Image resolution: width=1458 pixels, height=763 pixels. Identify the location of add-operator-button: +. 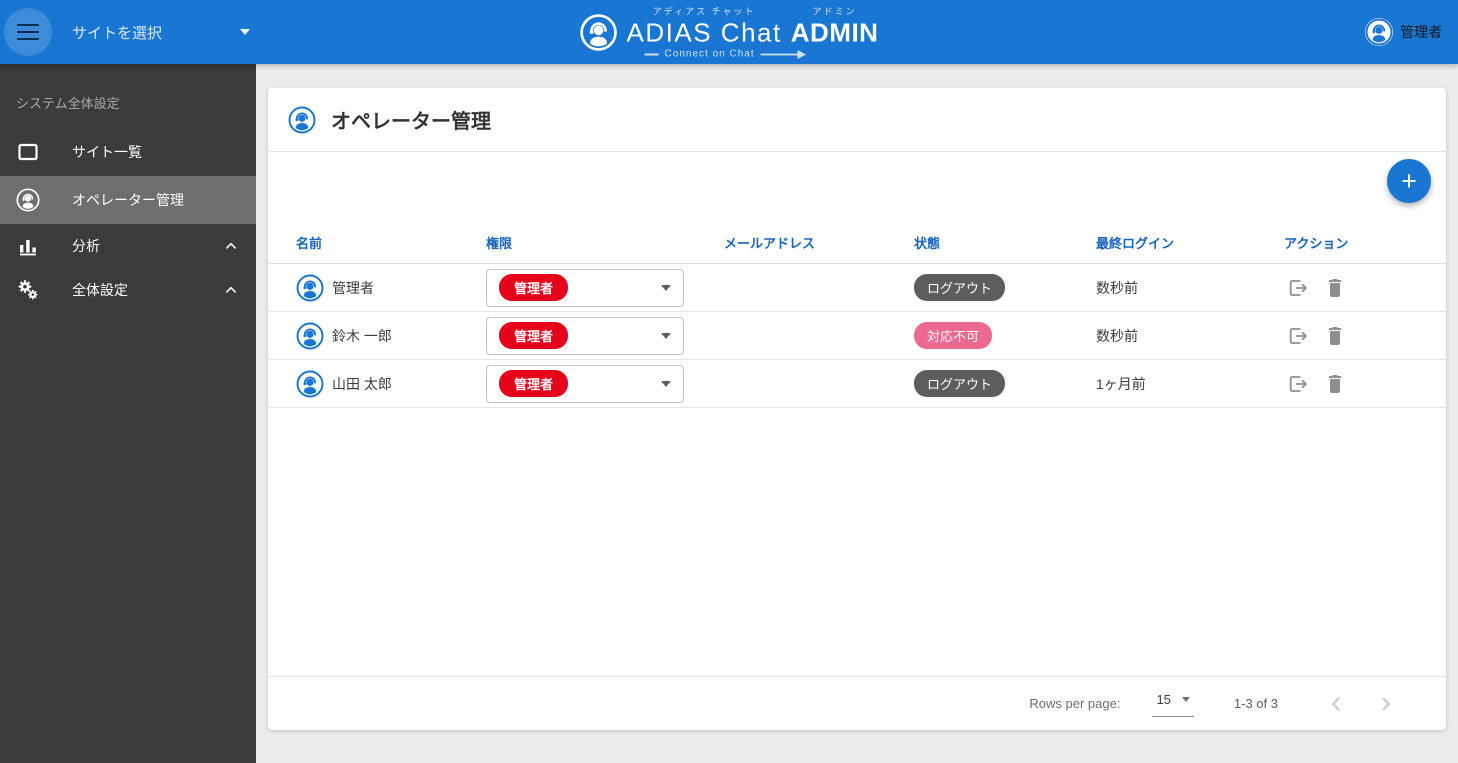
(1409, 181).